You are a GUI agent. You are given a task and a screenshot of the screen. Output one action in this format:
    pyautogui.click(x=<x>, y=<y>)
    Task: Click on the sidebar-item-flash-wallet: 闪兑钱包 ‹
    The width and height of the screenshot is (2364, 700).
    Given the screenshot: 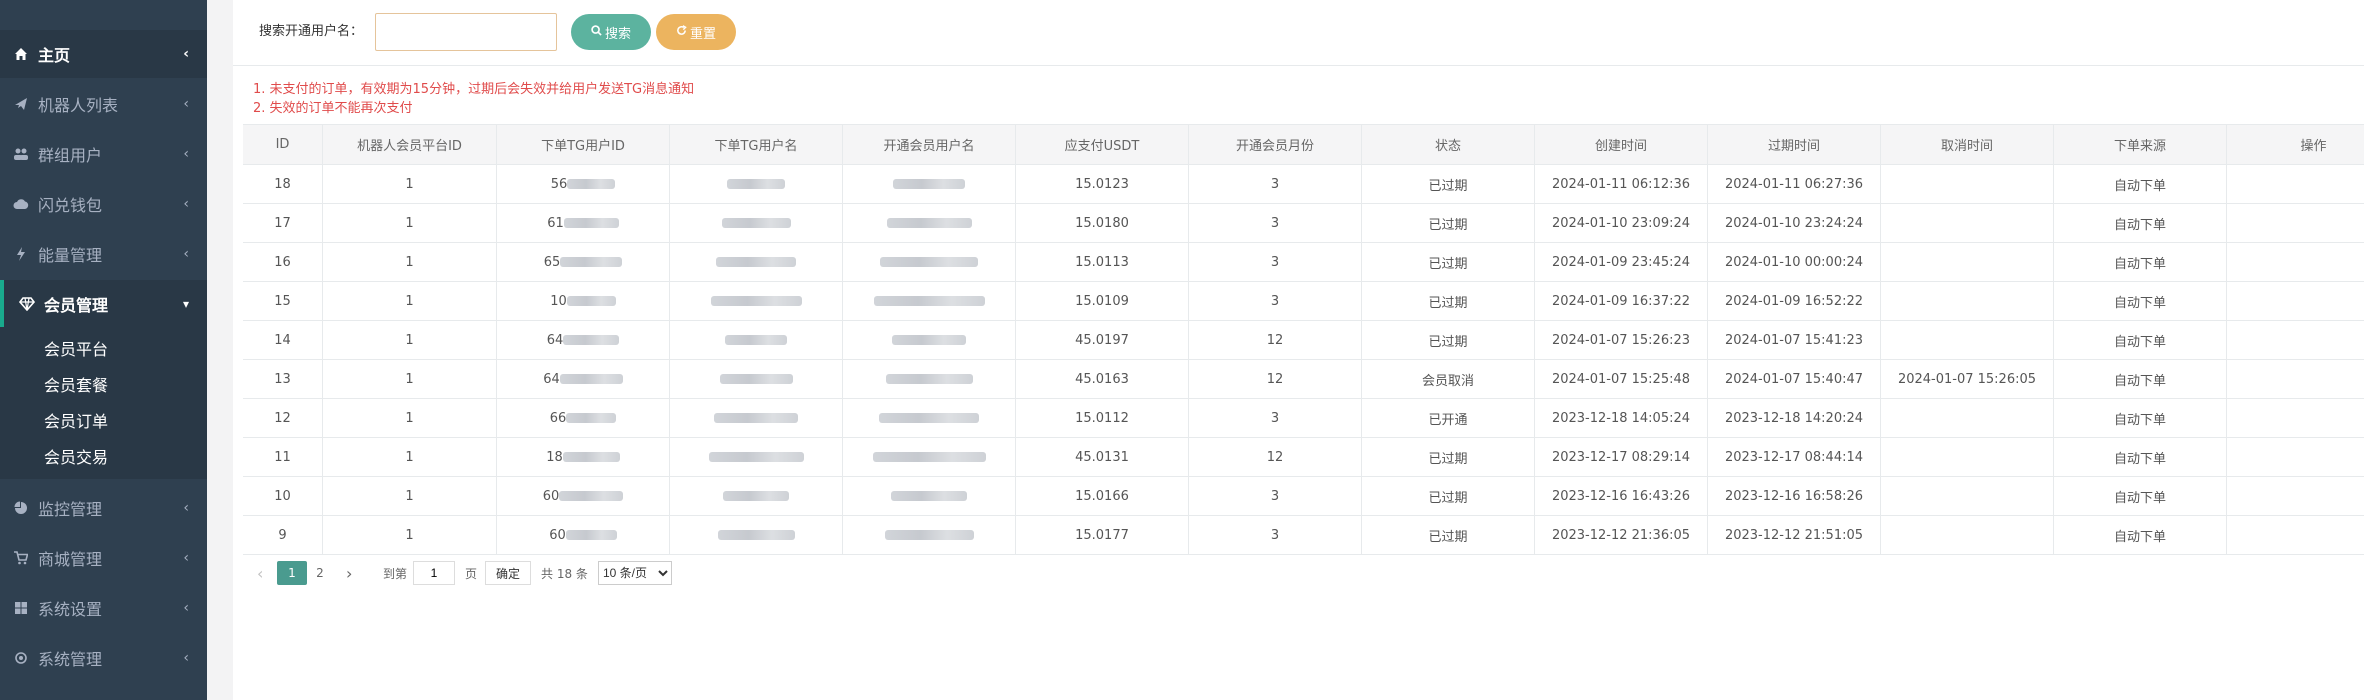 What is the action you would take?
    pyautogui.click(x=103, y=204)
    